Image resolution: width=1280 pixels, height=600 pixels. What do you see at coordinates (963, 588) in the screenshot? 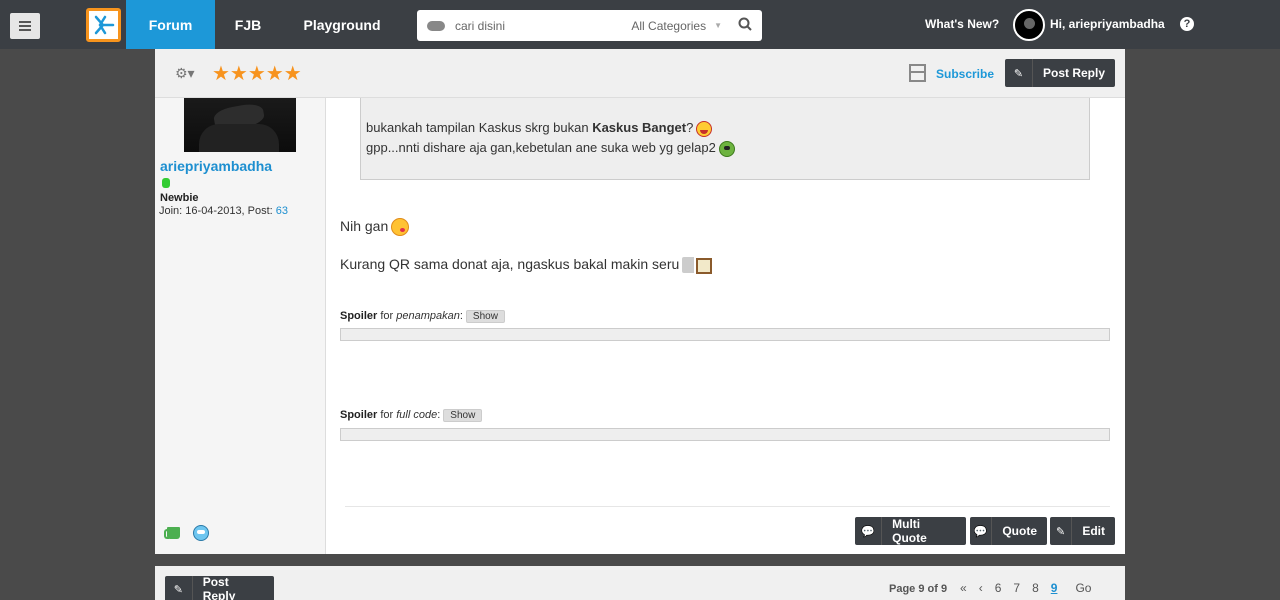
I see `first-page-icon: «` at bounding box center [963, 588].